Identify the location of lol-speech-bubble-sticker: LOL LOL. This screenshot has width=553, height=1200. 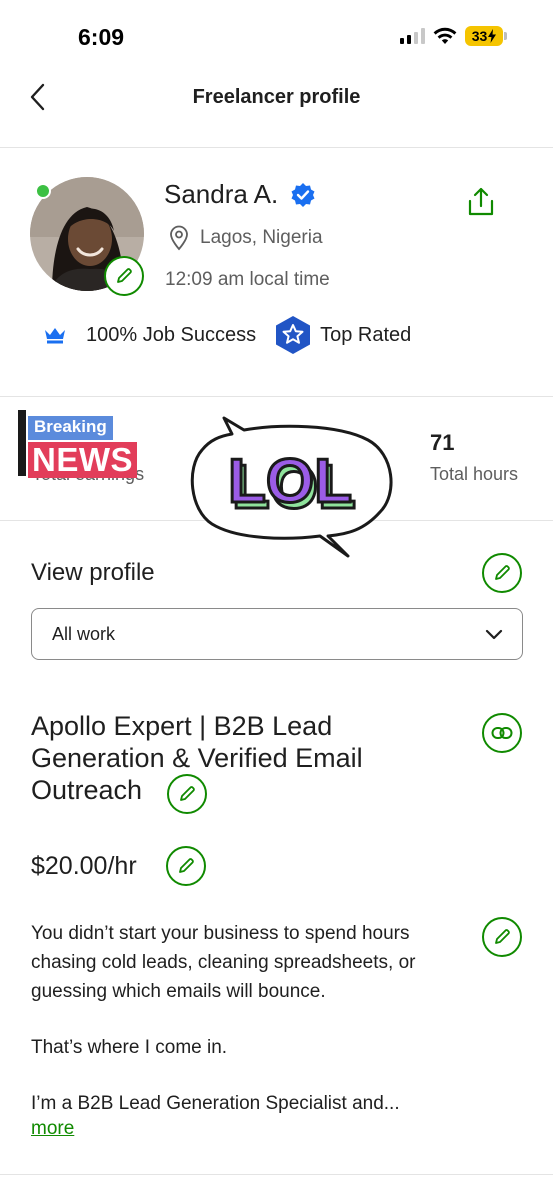
(291, 487).